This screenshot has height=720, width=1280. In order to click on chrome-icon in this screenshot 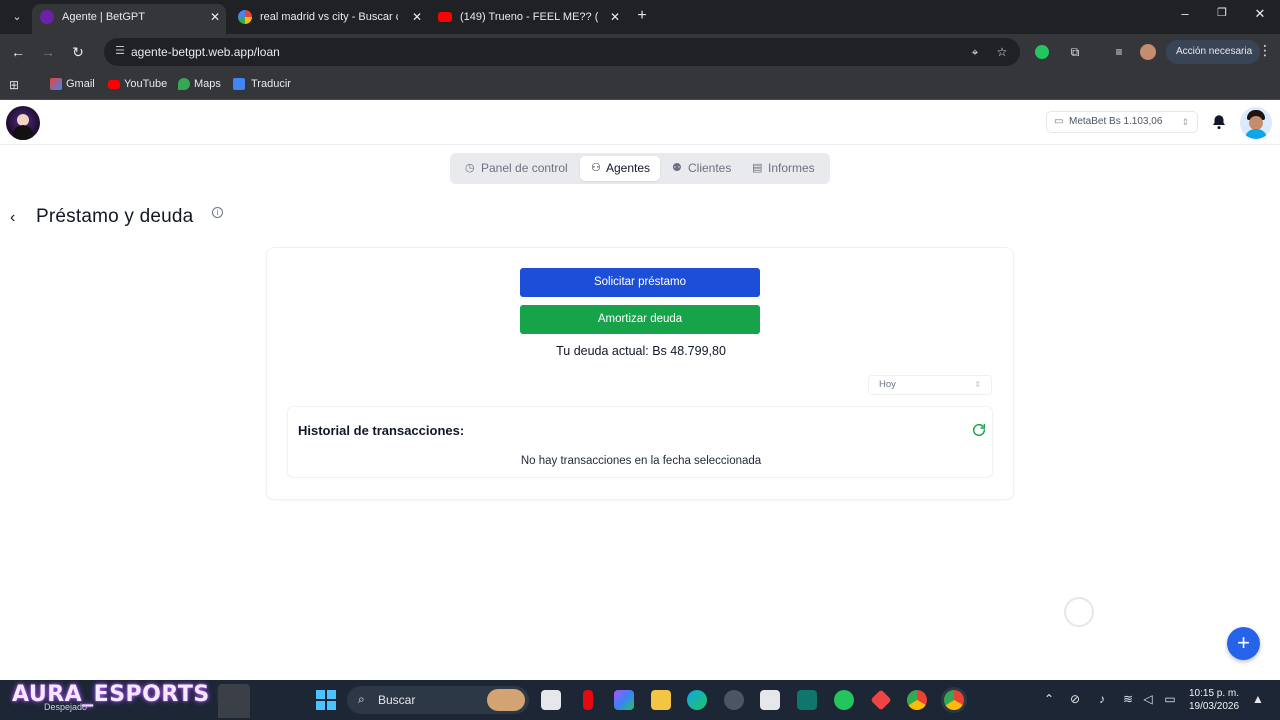, I will do `click(917, 700)`.